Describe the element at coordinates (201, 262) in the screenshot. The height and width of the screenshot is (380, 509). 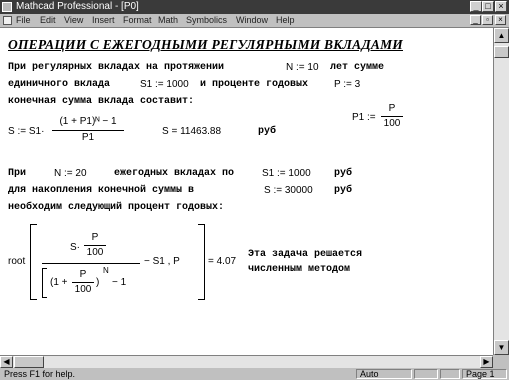
I see `root-right-bracket` at that location.